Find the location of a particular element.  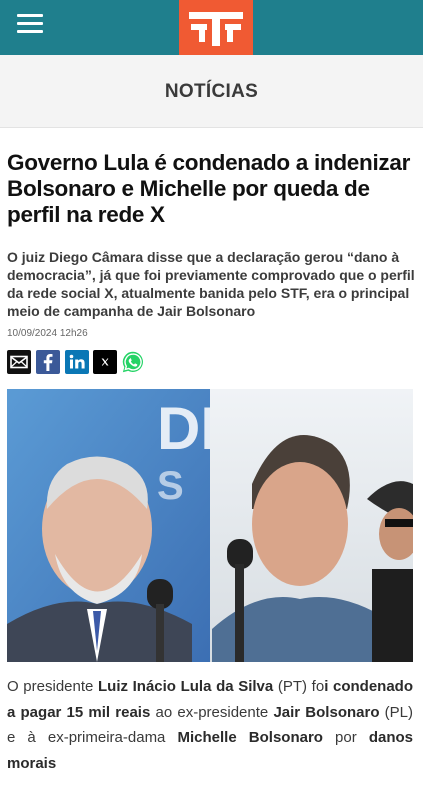

hamburger-menu-icon is located at coordinates (30, 24).